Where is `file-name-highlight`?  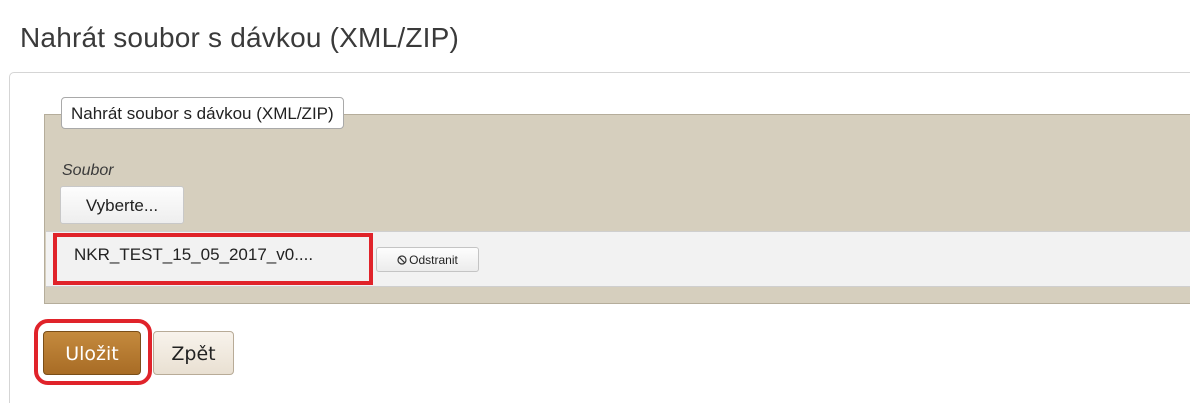 file-name-highlight is located at coordinates (213, 259).